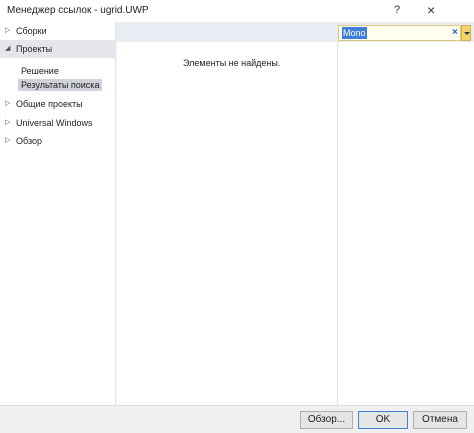  I want to click on window-title: Менеджер ссылок - ugrid.UWP, so click(78, 10).